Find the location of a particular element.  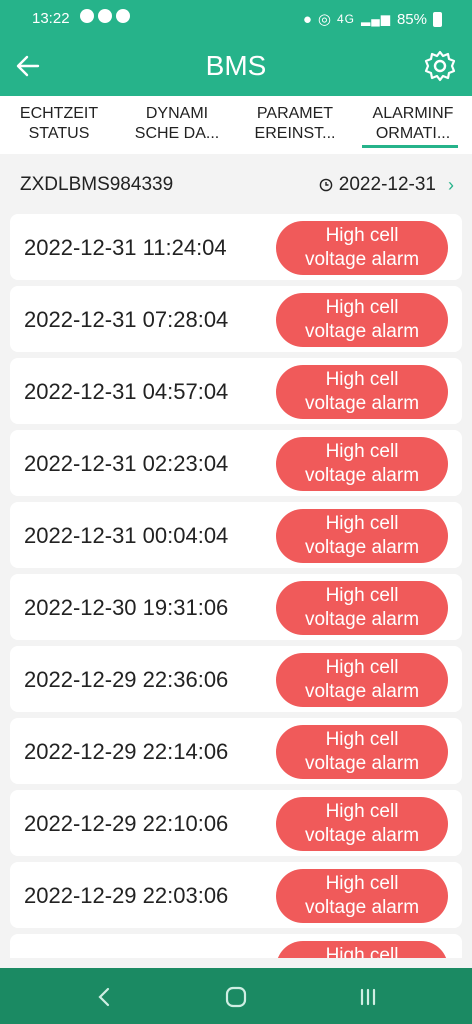

network-label: 4G is located at coordinates (345, 19).